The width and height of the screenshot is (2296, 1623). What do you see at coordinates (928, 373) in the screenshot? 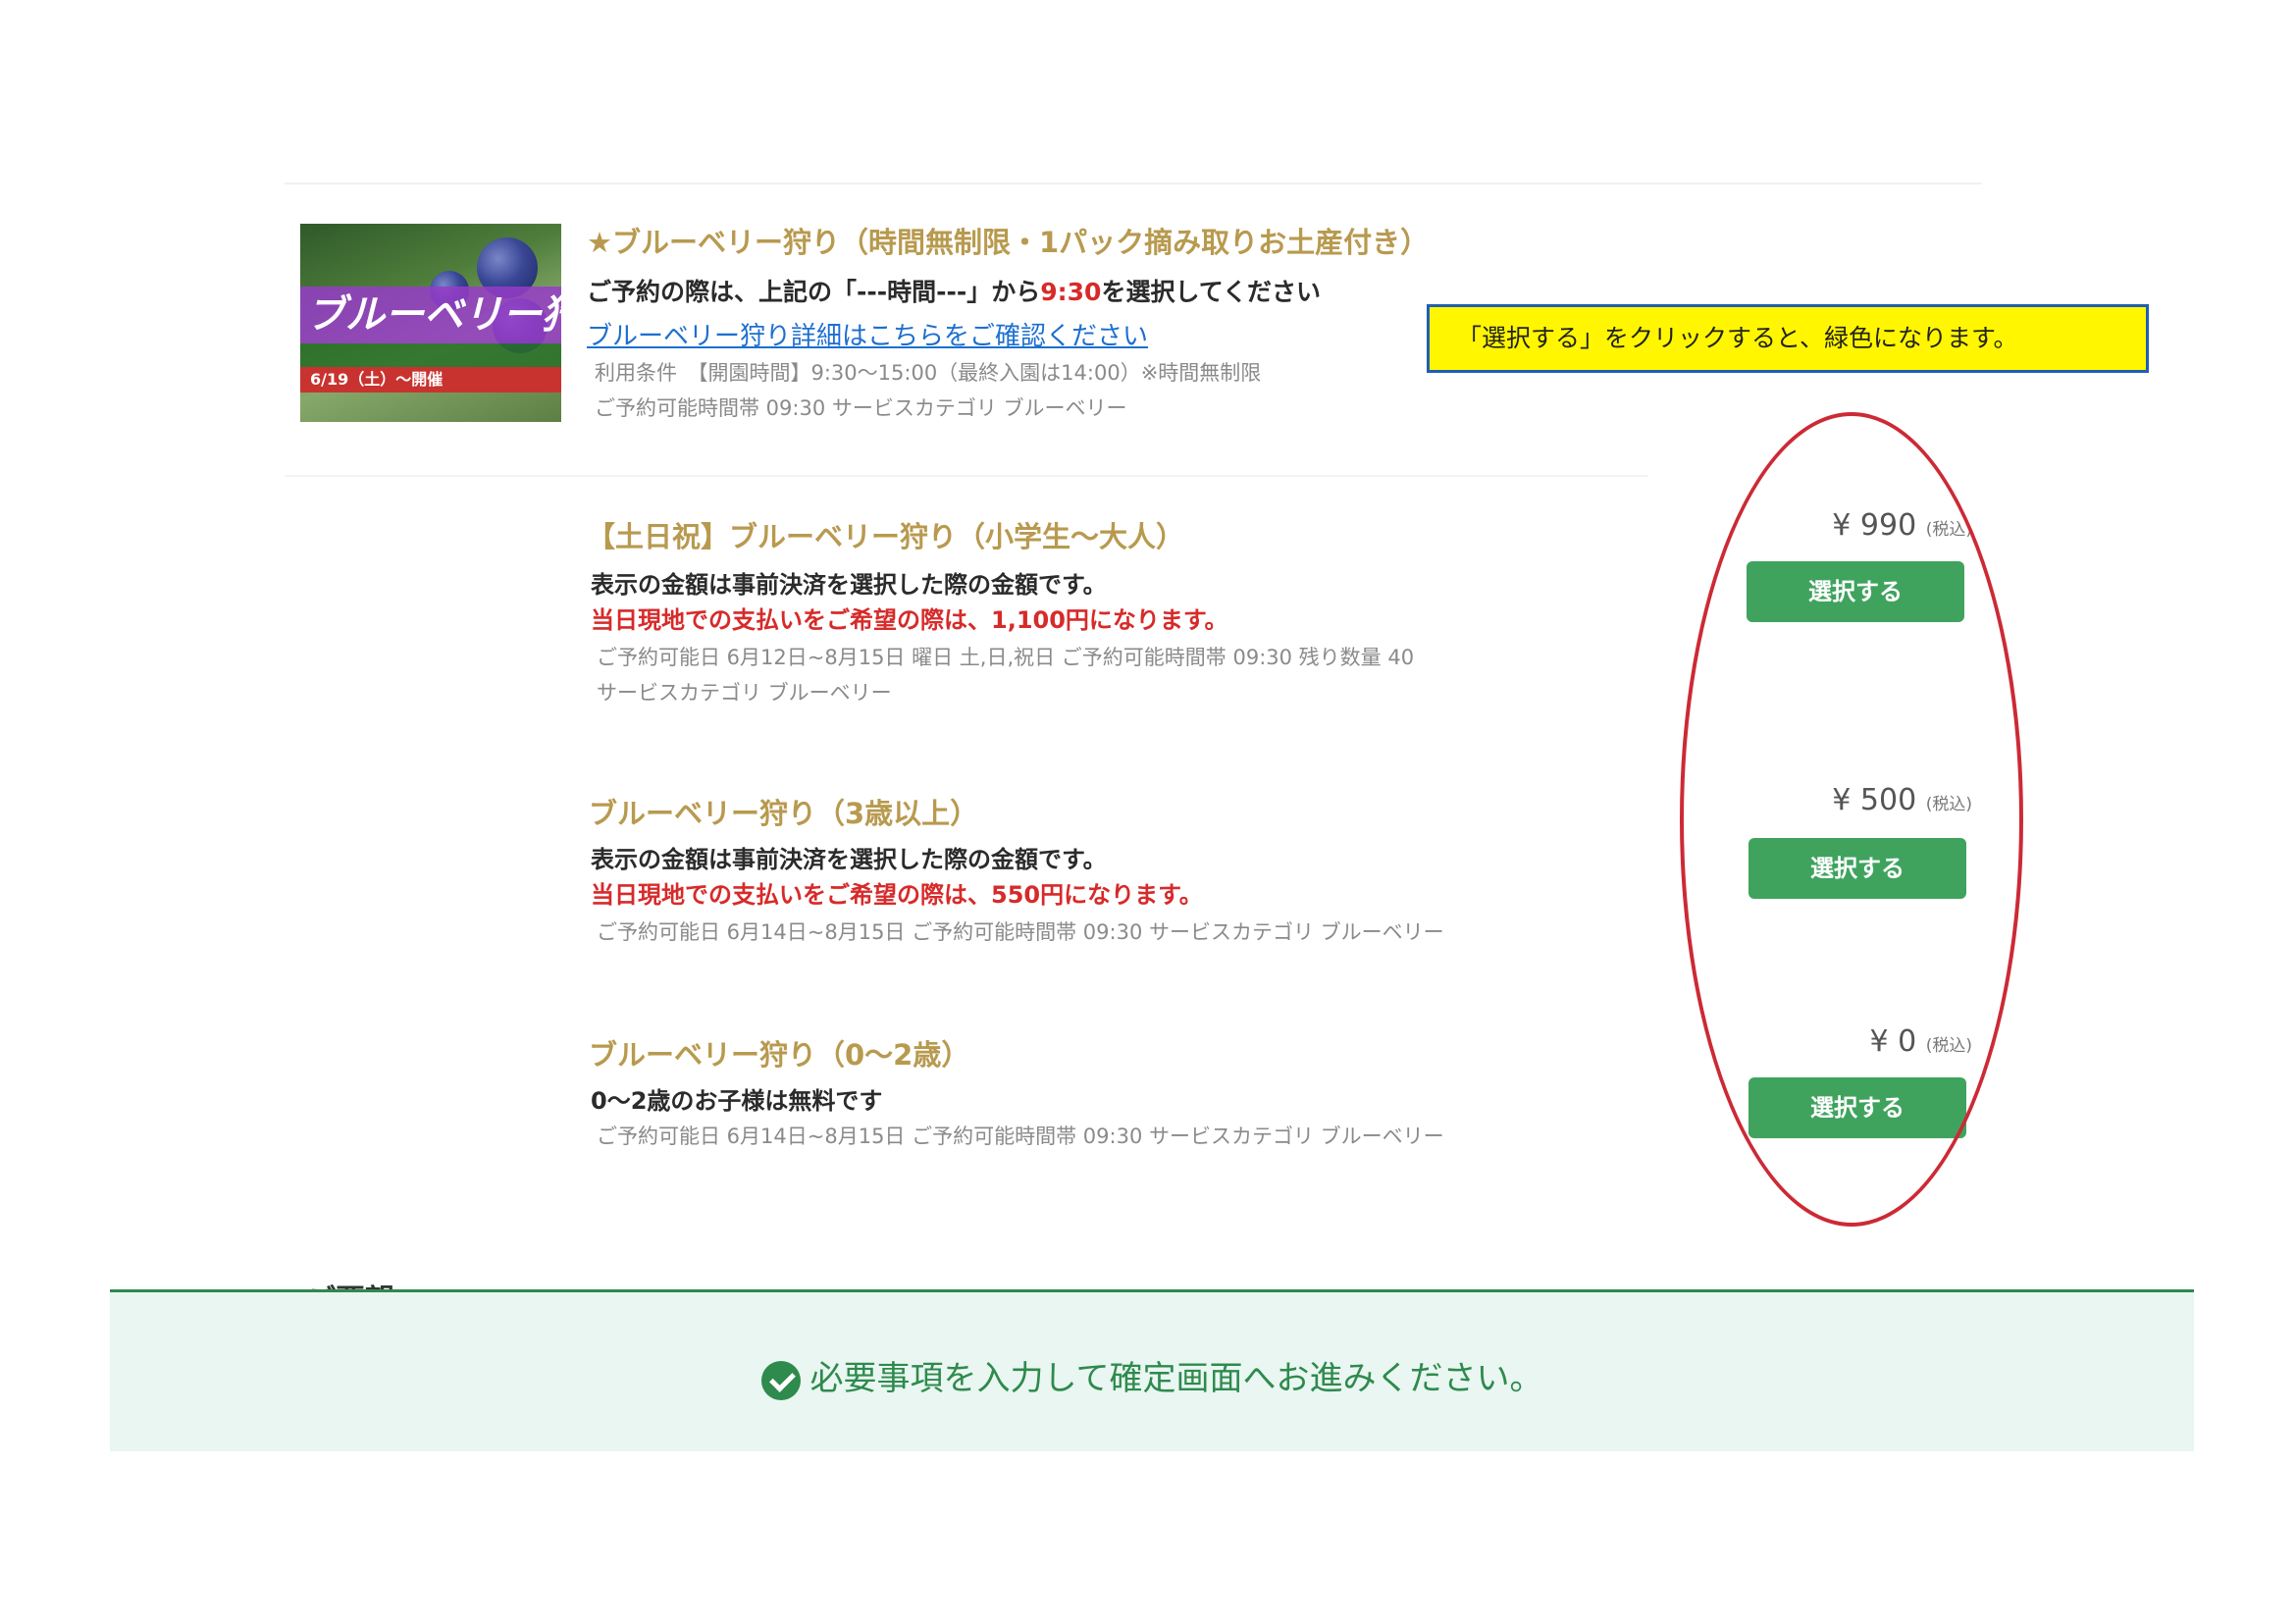
I see `plan-conditions: 利用条件 【開園時間】9:30〜15:00（最終入園は14:00）※時間無制限` at bounding box center [928, 373].